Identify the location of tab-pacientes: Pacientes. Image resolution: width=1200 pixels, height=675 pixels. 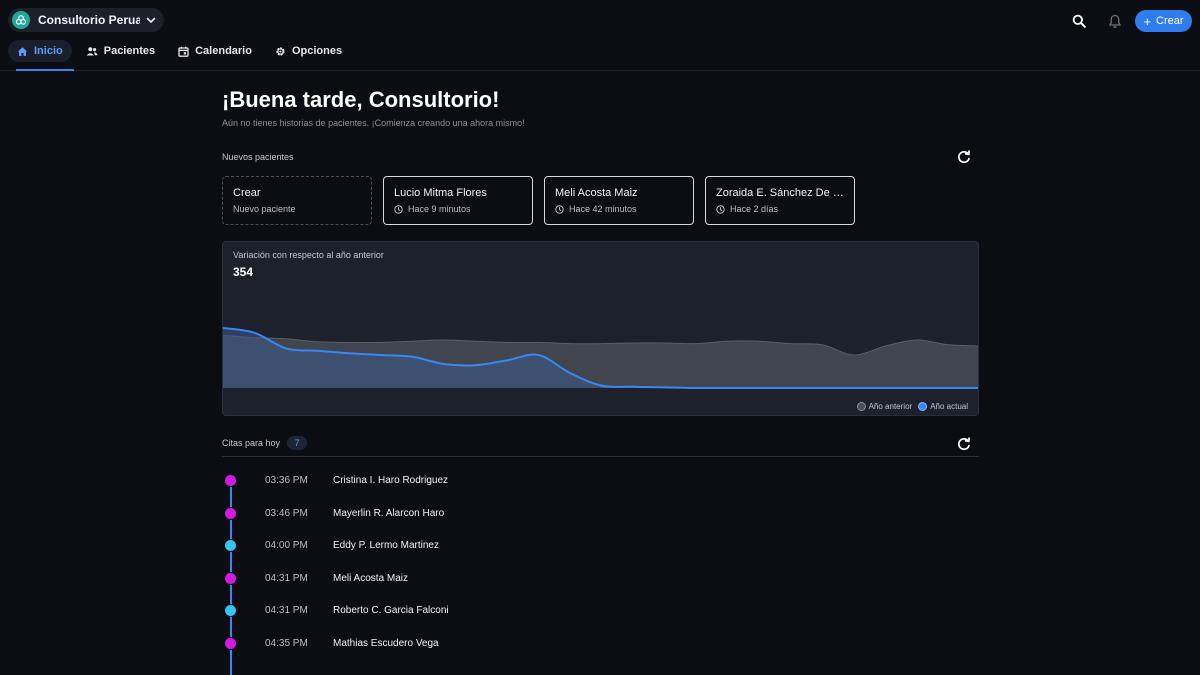
(120, 51).